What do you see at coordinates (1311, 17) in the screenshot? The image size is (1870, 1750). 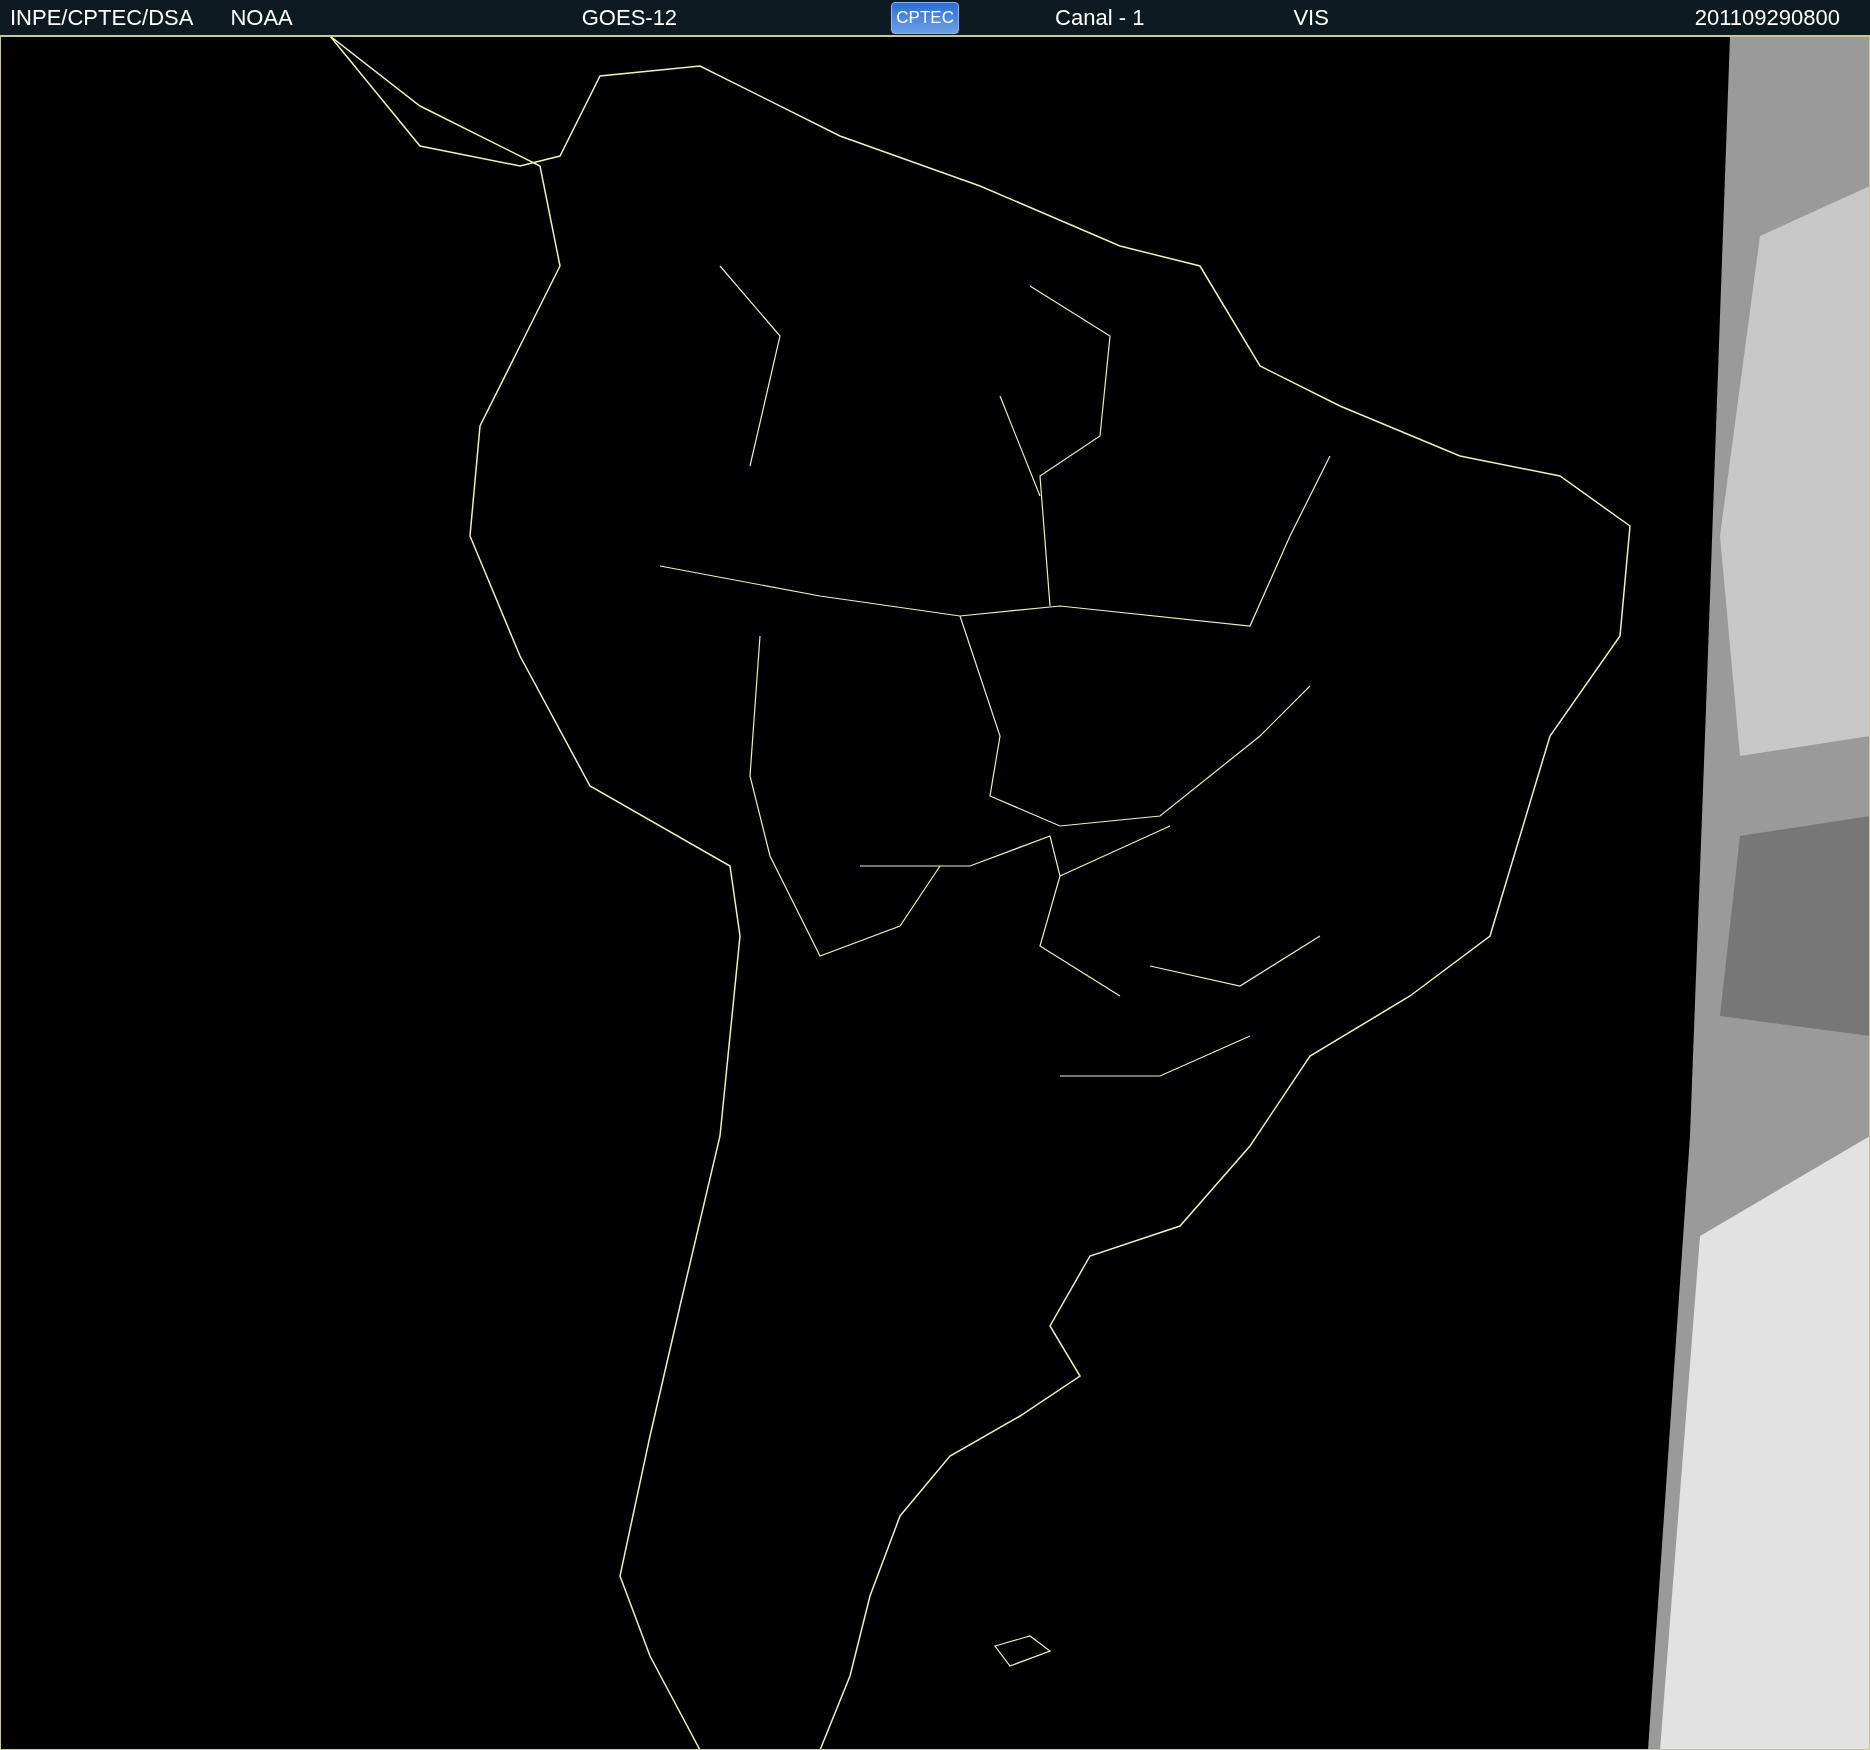 I see `band-label: VIS` at bounding box center [1311, 17].